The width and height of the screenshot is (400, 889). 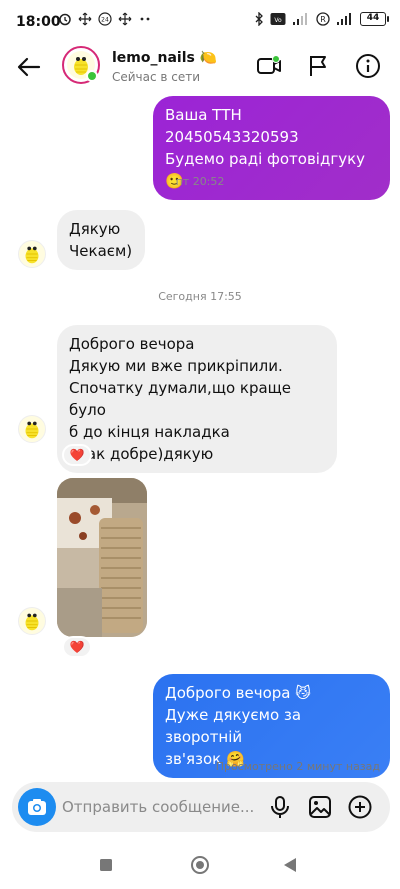 What do you see at coordinates (92, 76) in the screenshot?
I see `online-indicator` at bounding box center [92, 76].